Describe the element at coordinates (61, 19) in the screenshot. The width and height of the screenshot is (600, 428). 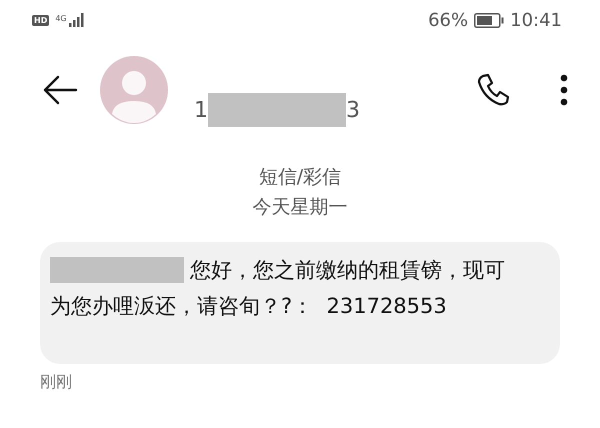
I see `network-type: 4G` at that location.